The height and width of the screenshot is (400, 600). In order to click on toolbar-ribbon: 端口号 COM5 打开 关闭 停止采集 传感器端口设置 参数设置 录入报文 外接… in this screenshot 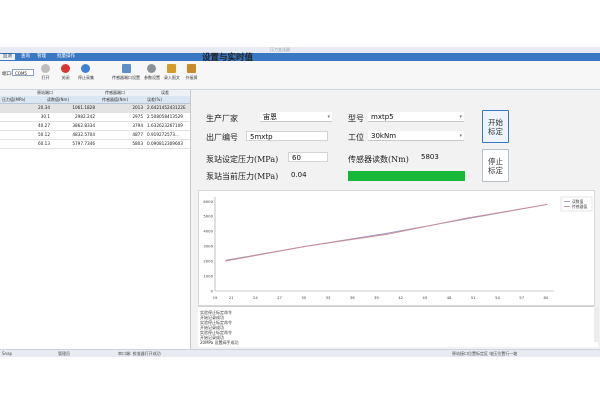, I will do `click(300, 75)`.